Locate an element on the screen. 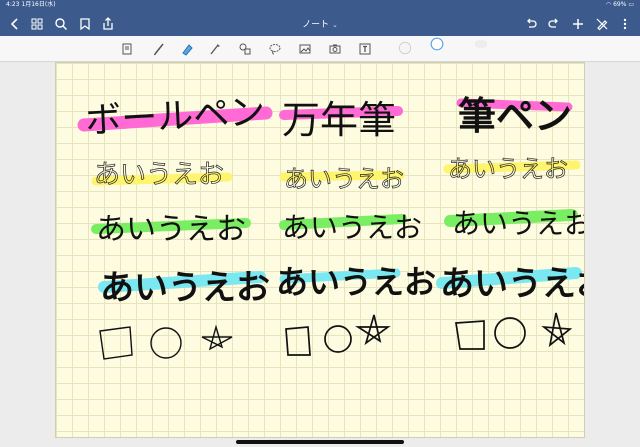  image-icon is located at coordinates (305, 48).